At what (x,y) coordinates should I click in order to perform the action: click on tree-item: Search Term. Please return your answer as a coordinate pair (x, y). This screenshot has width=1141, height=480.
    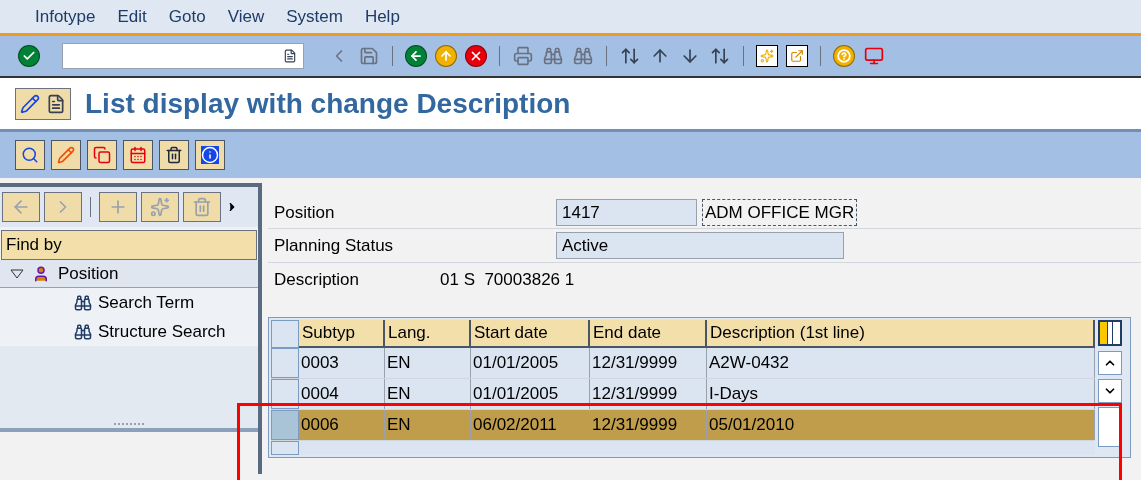
    Looking at the image, I should click on (129, 302).